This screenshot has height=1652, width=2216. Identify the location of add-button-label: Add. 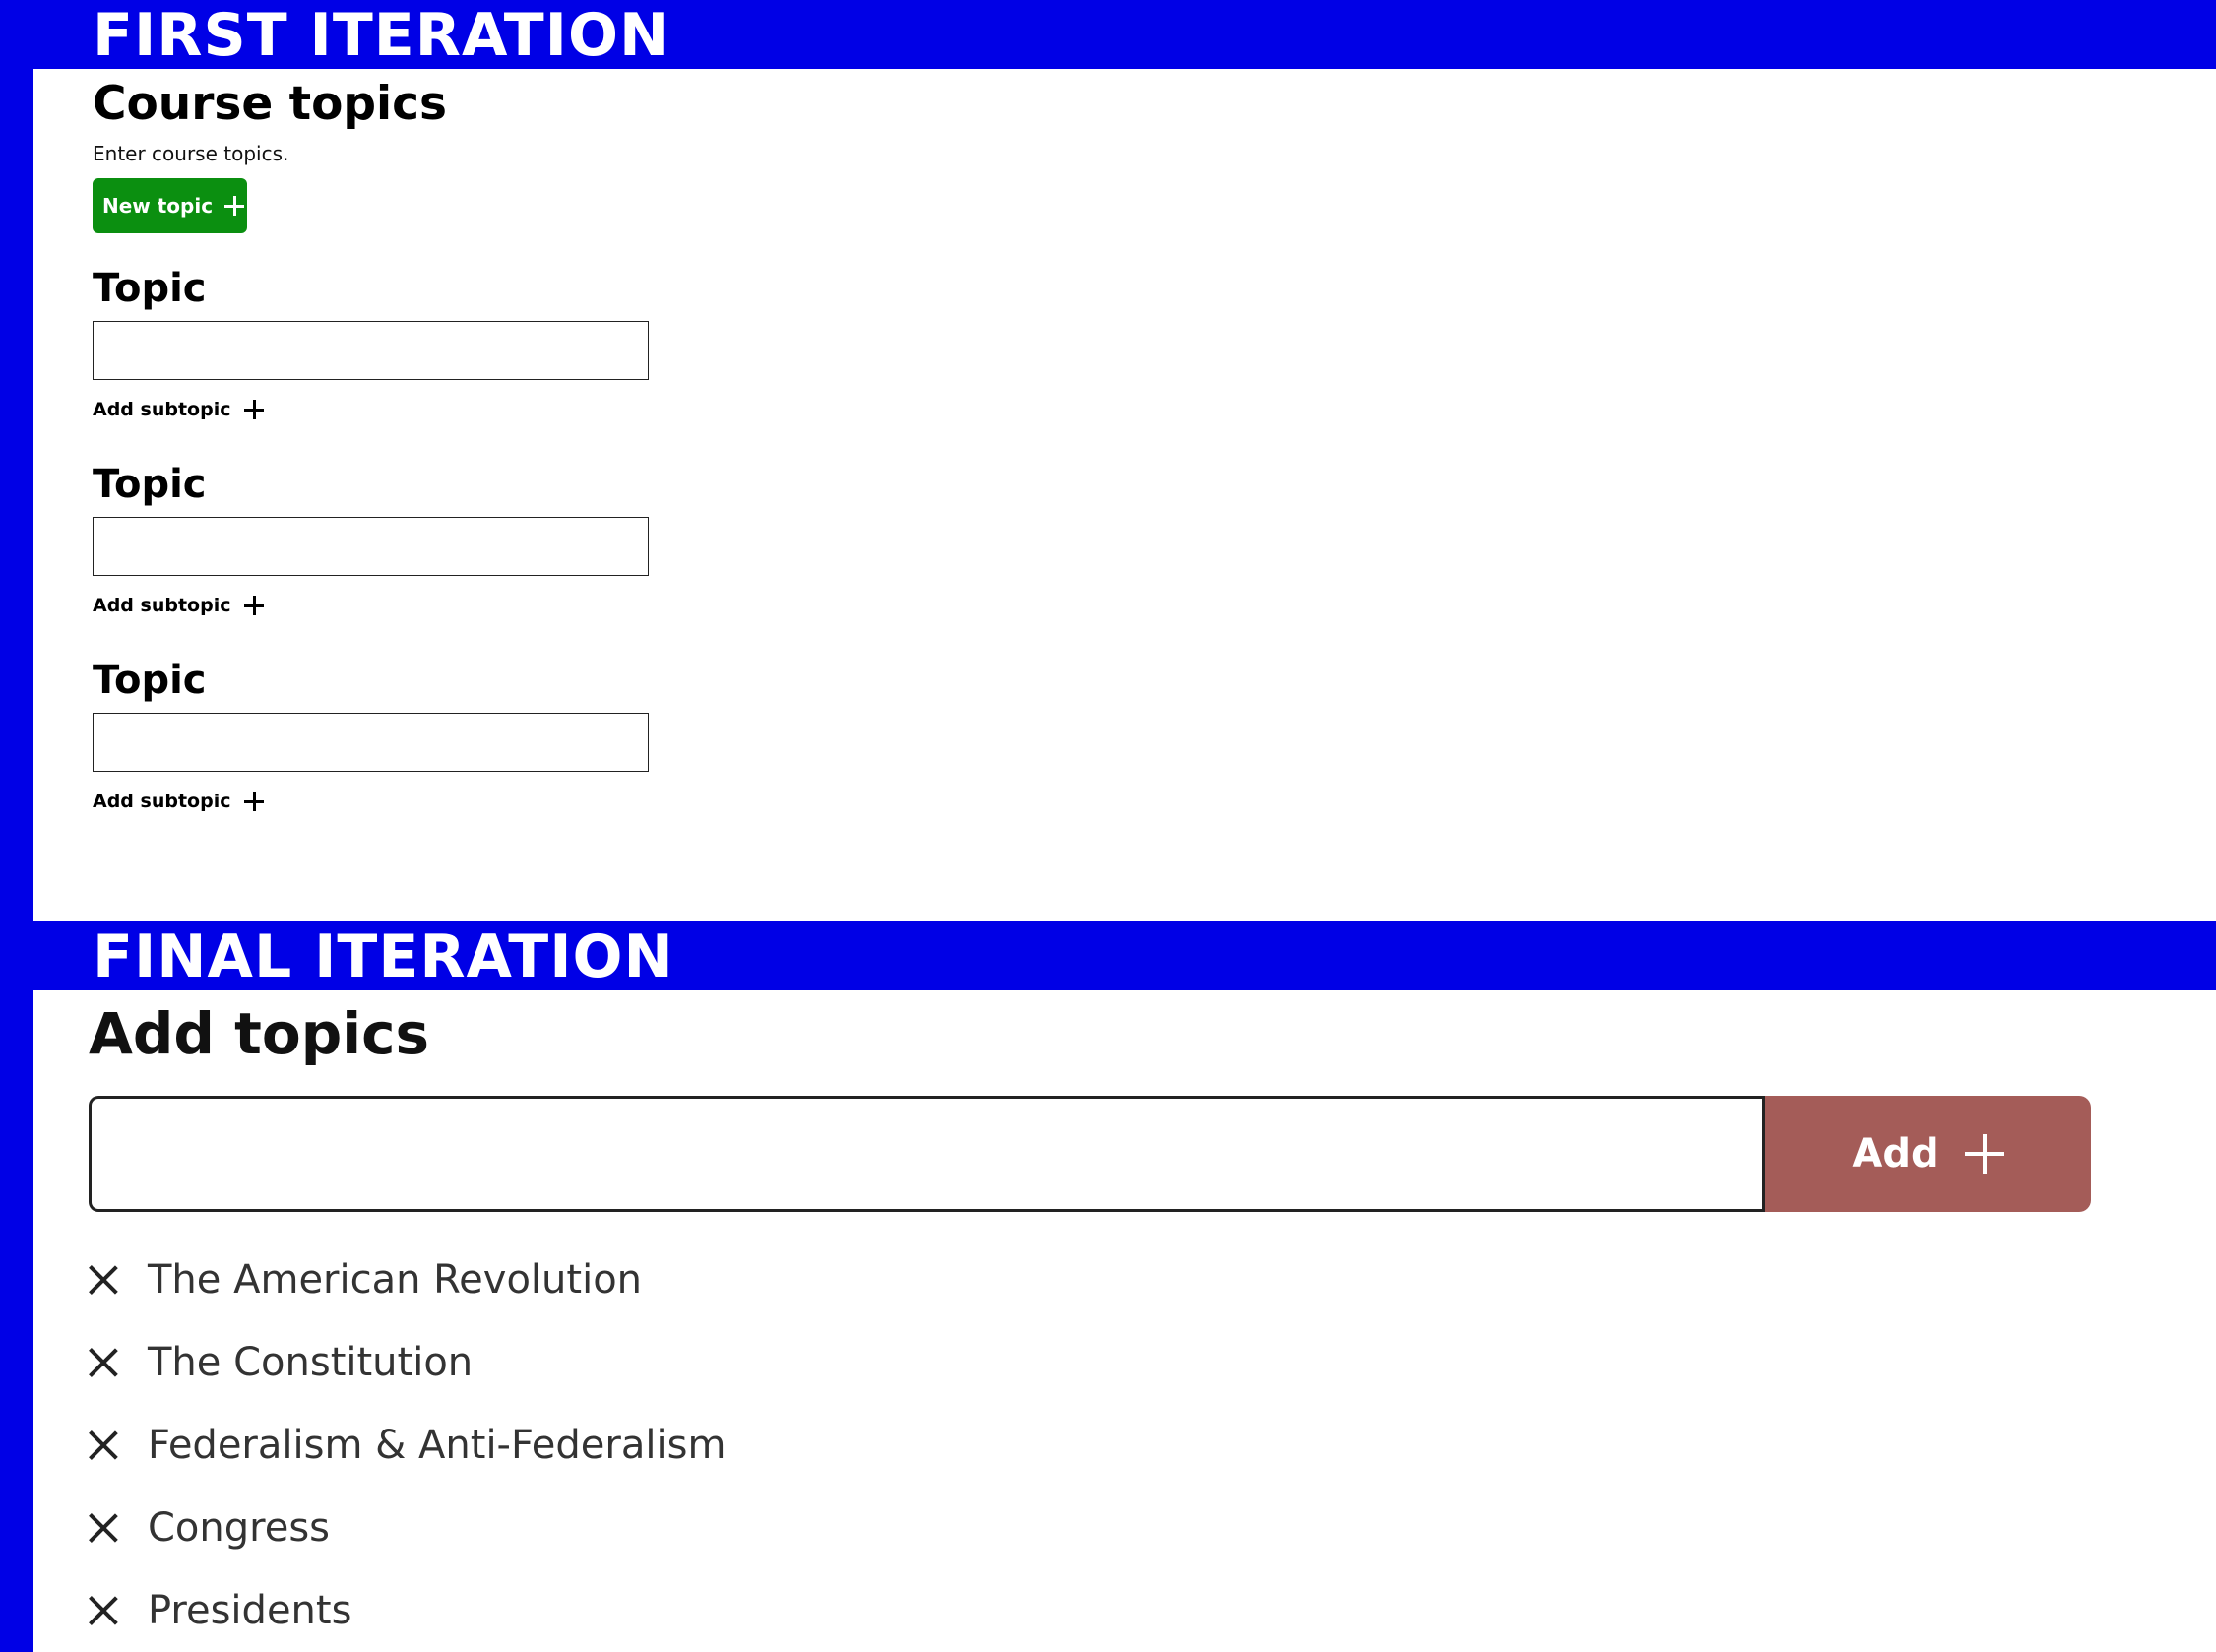
(1895, 1154).